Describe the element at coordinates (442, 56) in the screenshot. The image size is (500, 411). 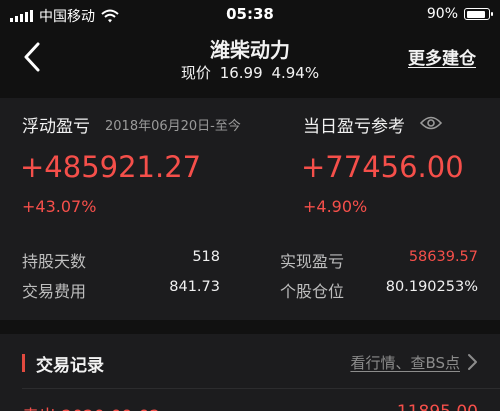
I see `more-positions-button: 更多建仓` at that location.